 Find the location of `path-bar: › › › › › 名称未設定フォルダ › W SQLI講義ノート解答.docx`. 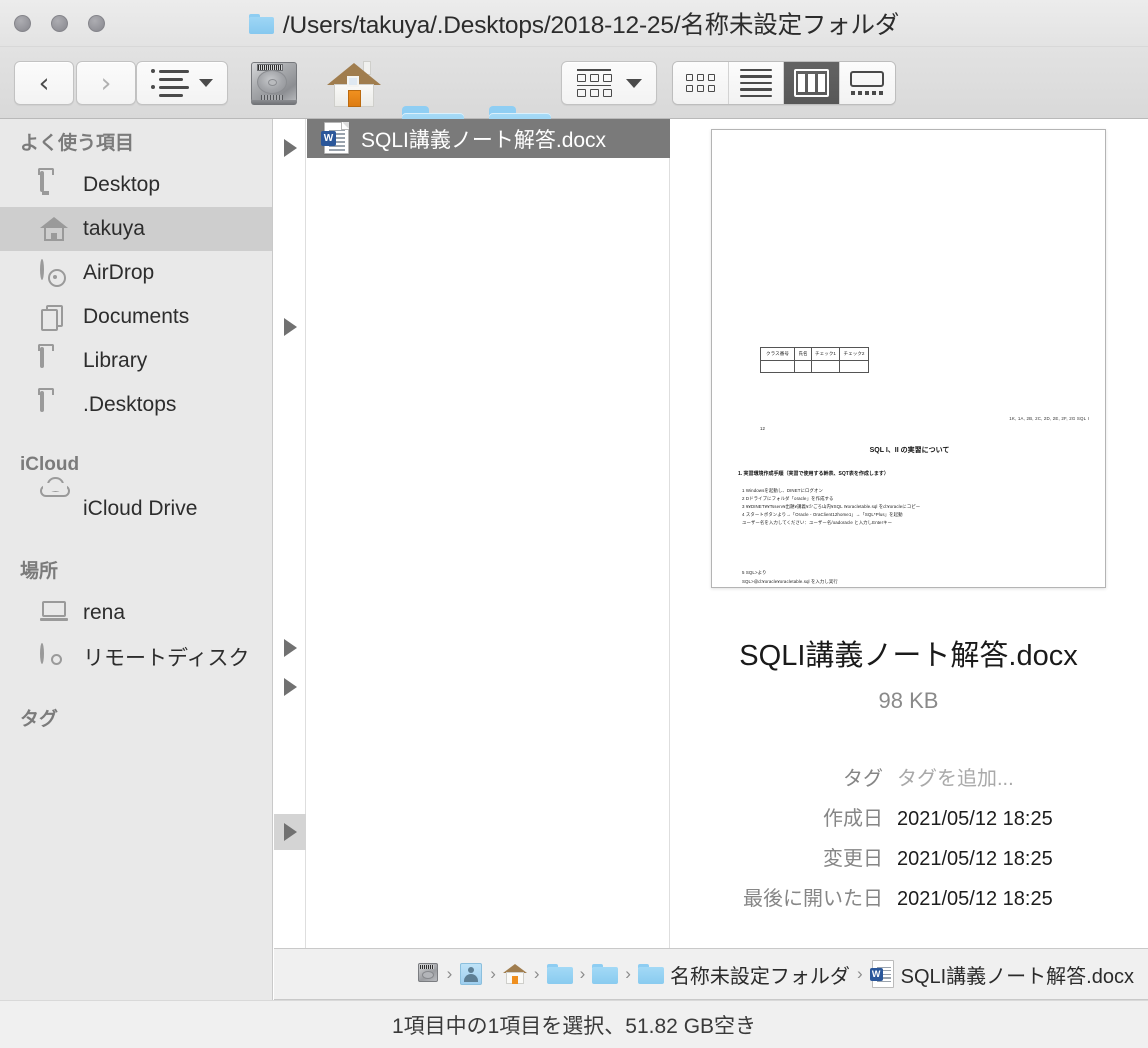

path-bar: › › › › › 名称未設定フォルダ › W SQLI講義ノート解答.docx is located at coordinates (711, 974).